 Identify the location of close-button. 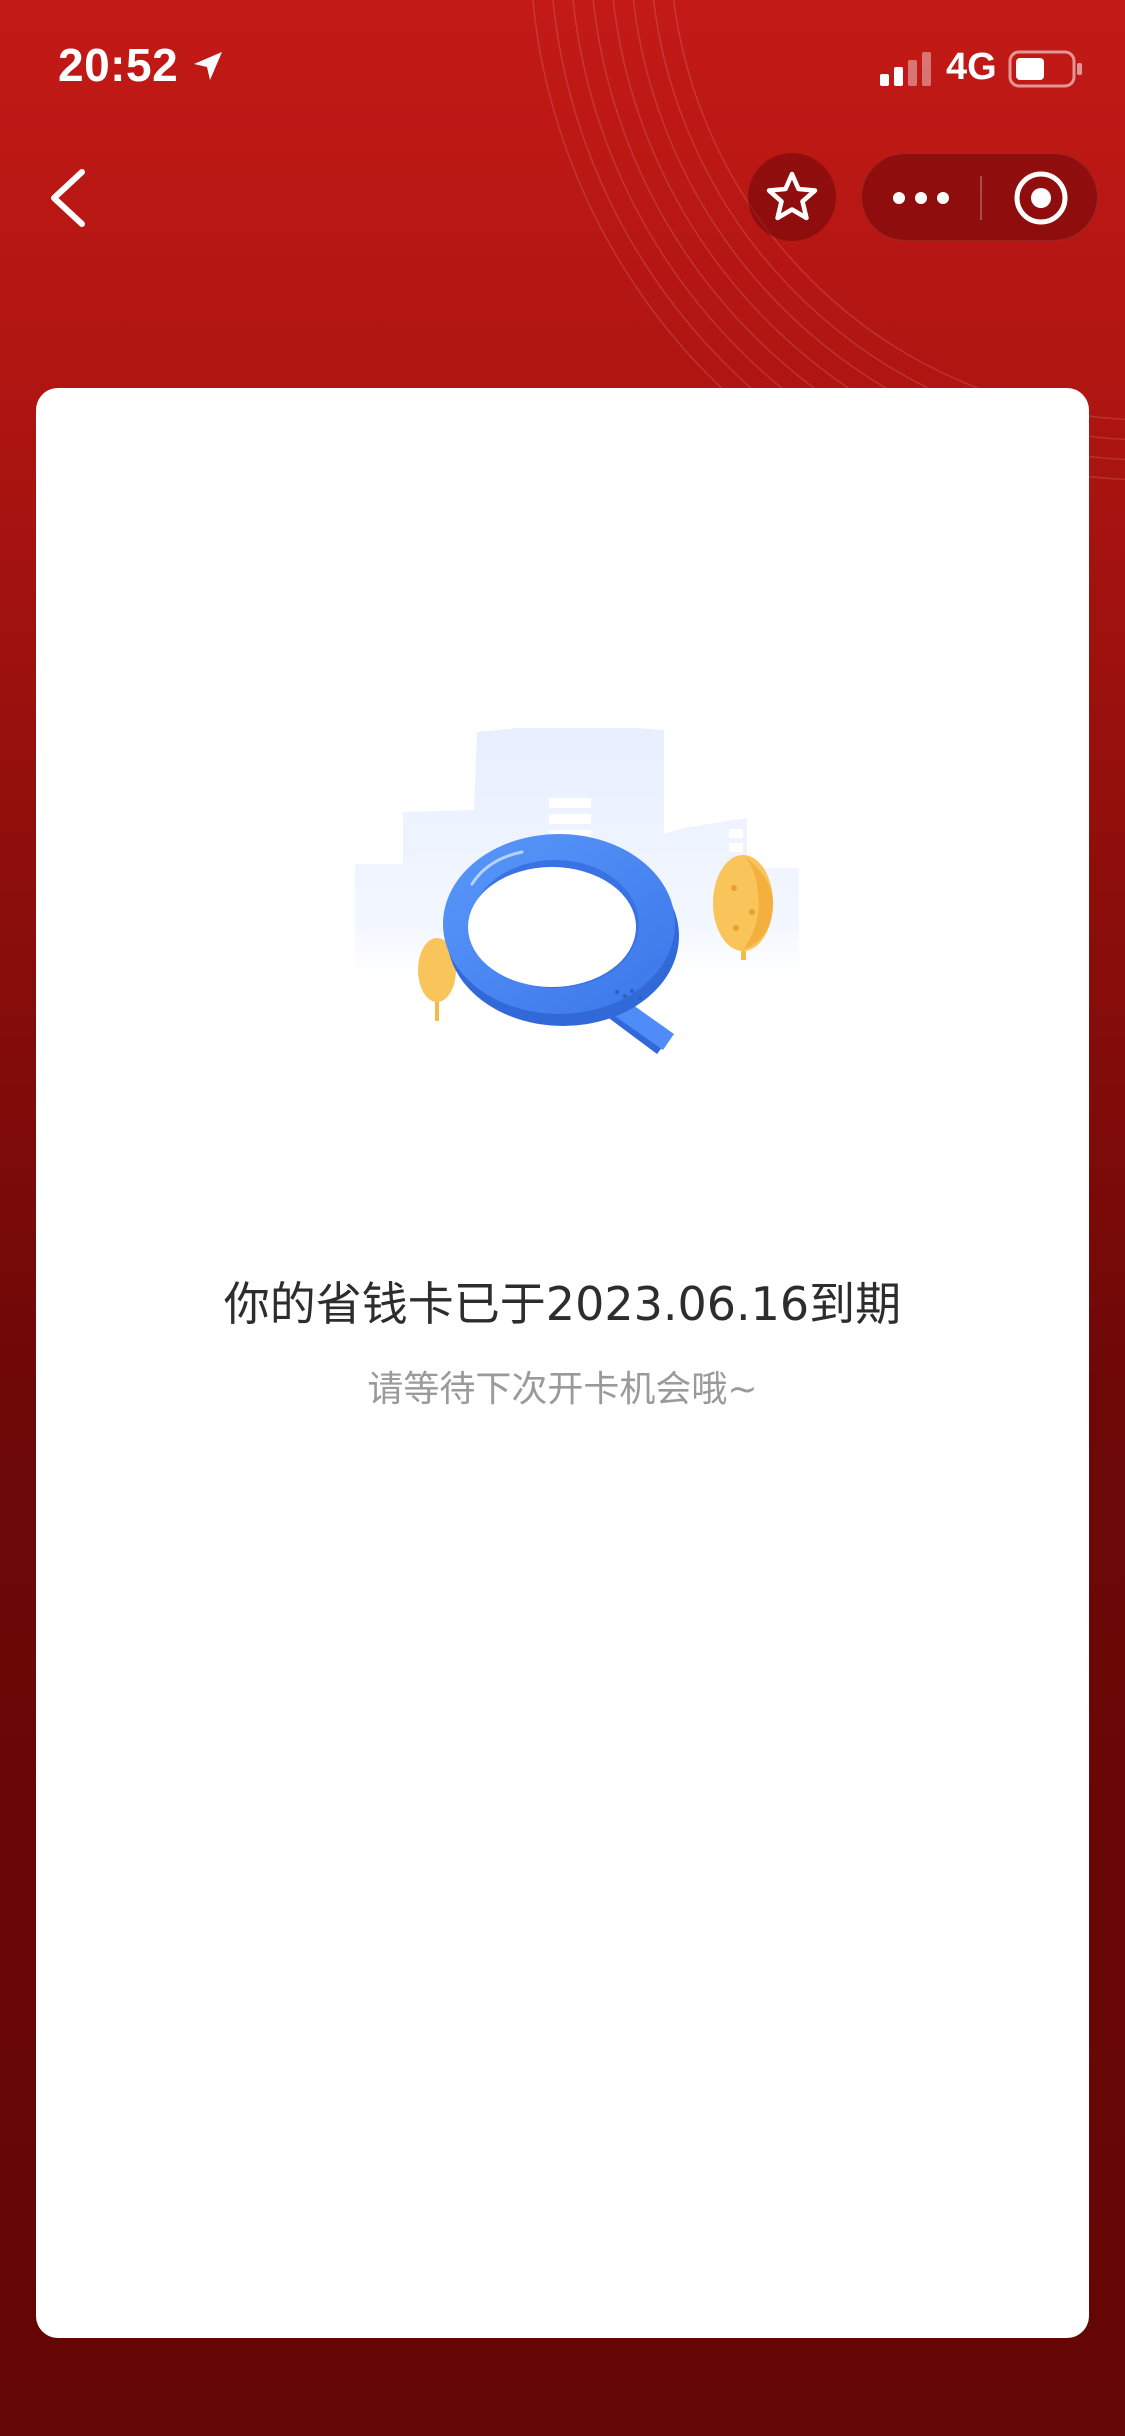
(1040, 198).